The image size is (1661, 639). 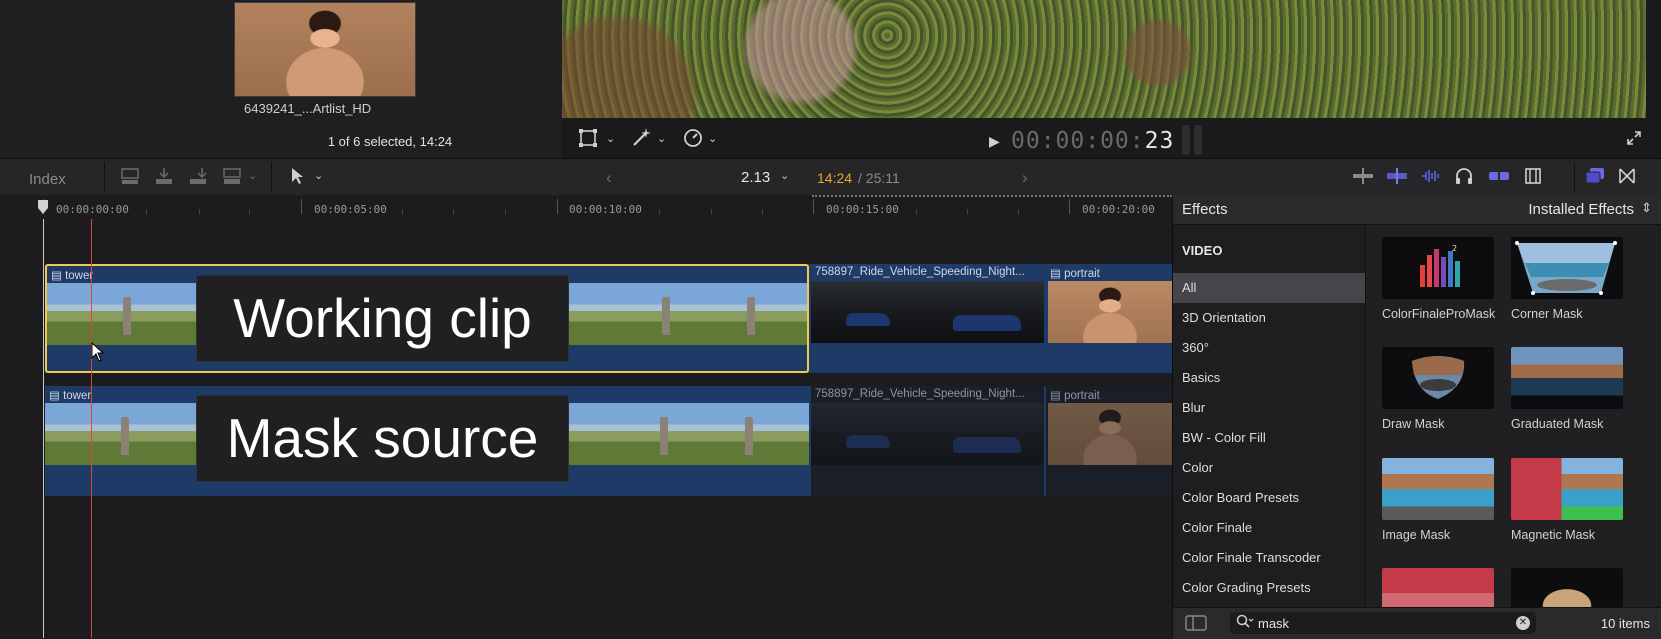 What do you see at coordinates (1194, 140) in the screenshot?
I see `audio-meter-icon` at bounding box center [1194, 140].